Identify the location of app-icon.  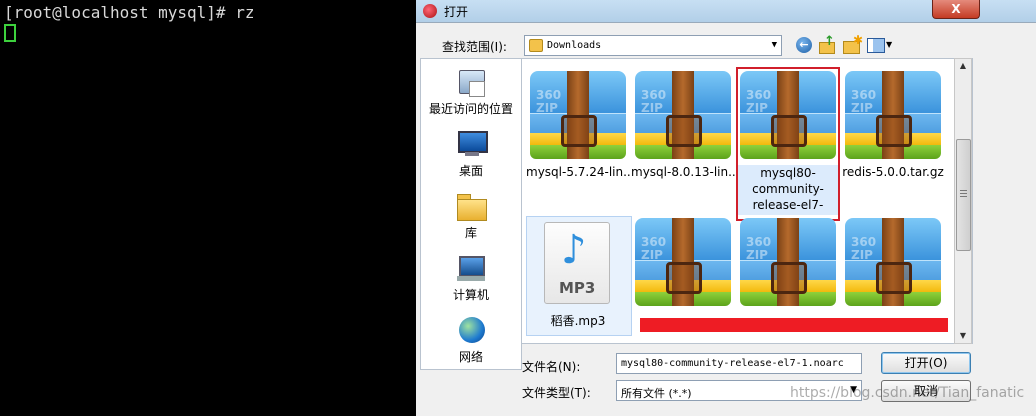
(430, 11).